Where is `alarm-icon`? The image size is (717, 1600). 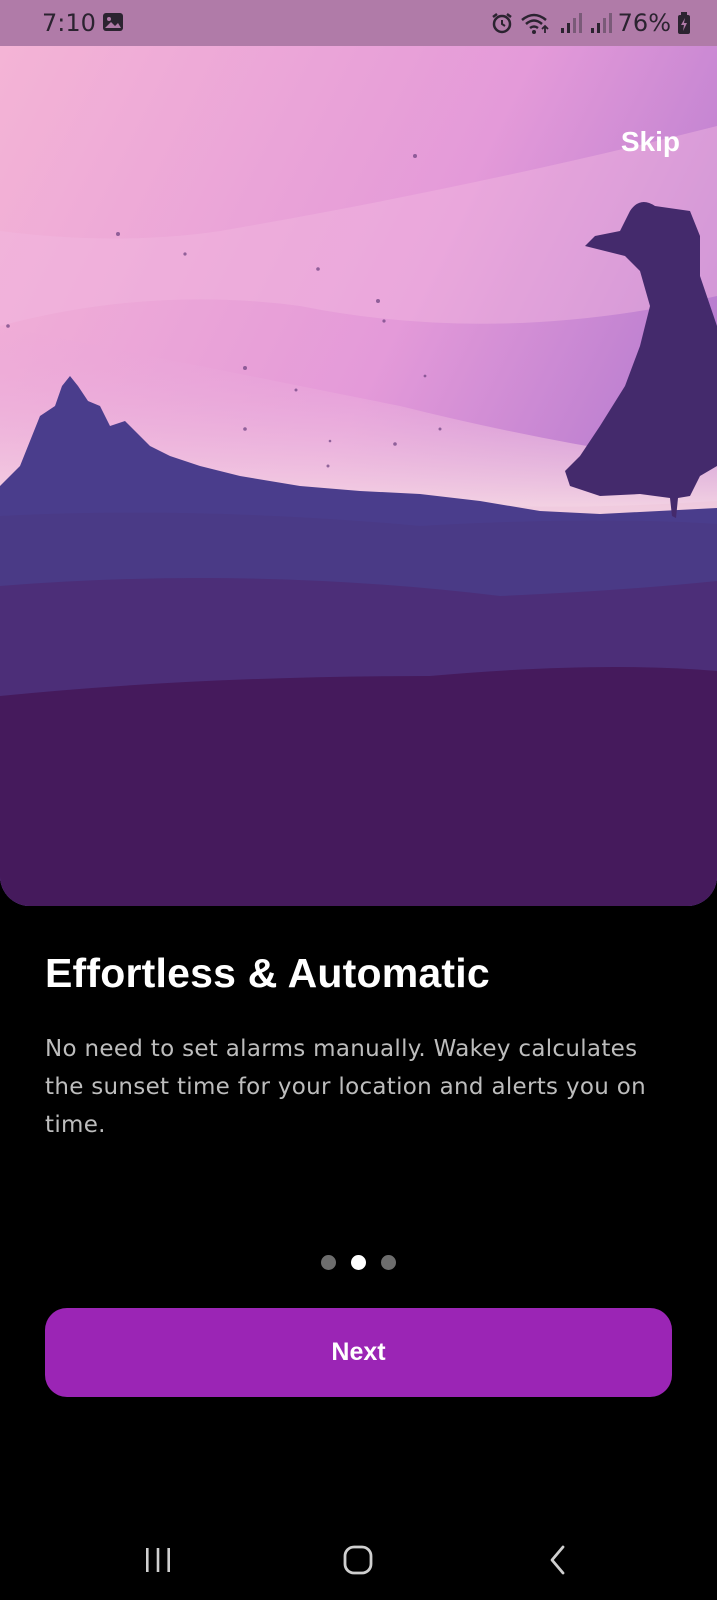
alarm-icon is located at coordinates (501, 23).